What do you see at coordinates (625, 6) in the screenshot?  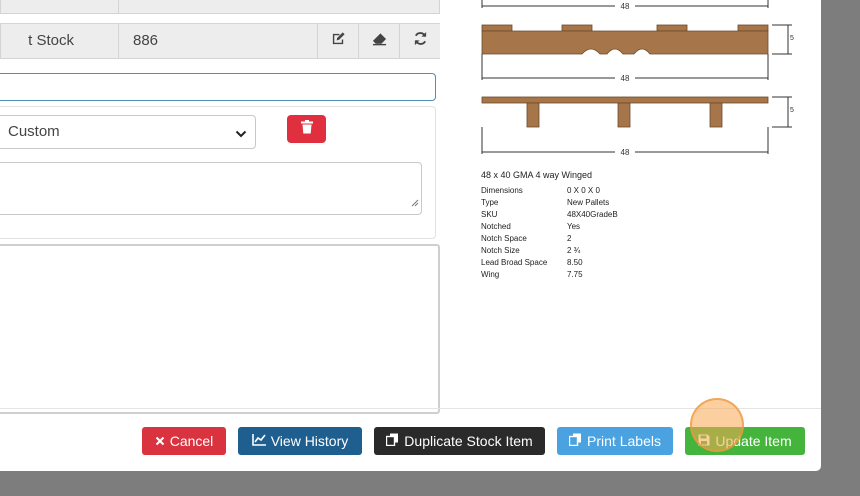 I see `dim-label-top: 48` at bounding box center [625, 6].